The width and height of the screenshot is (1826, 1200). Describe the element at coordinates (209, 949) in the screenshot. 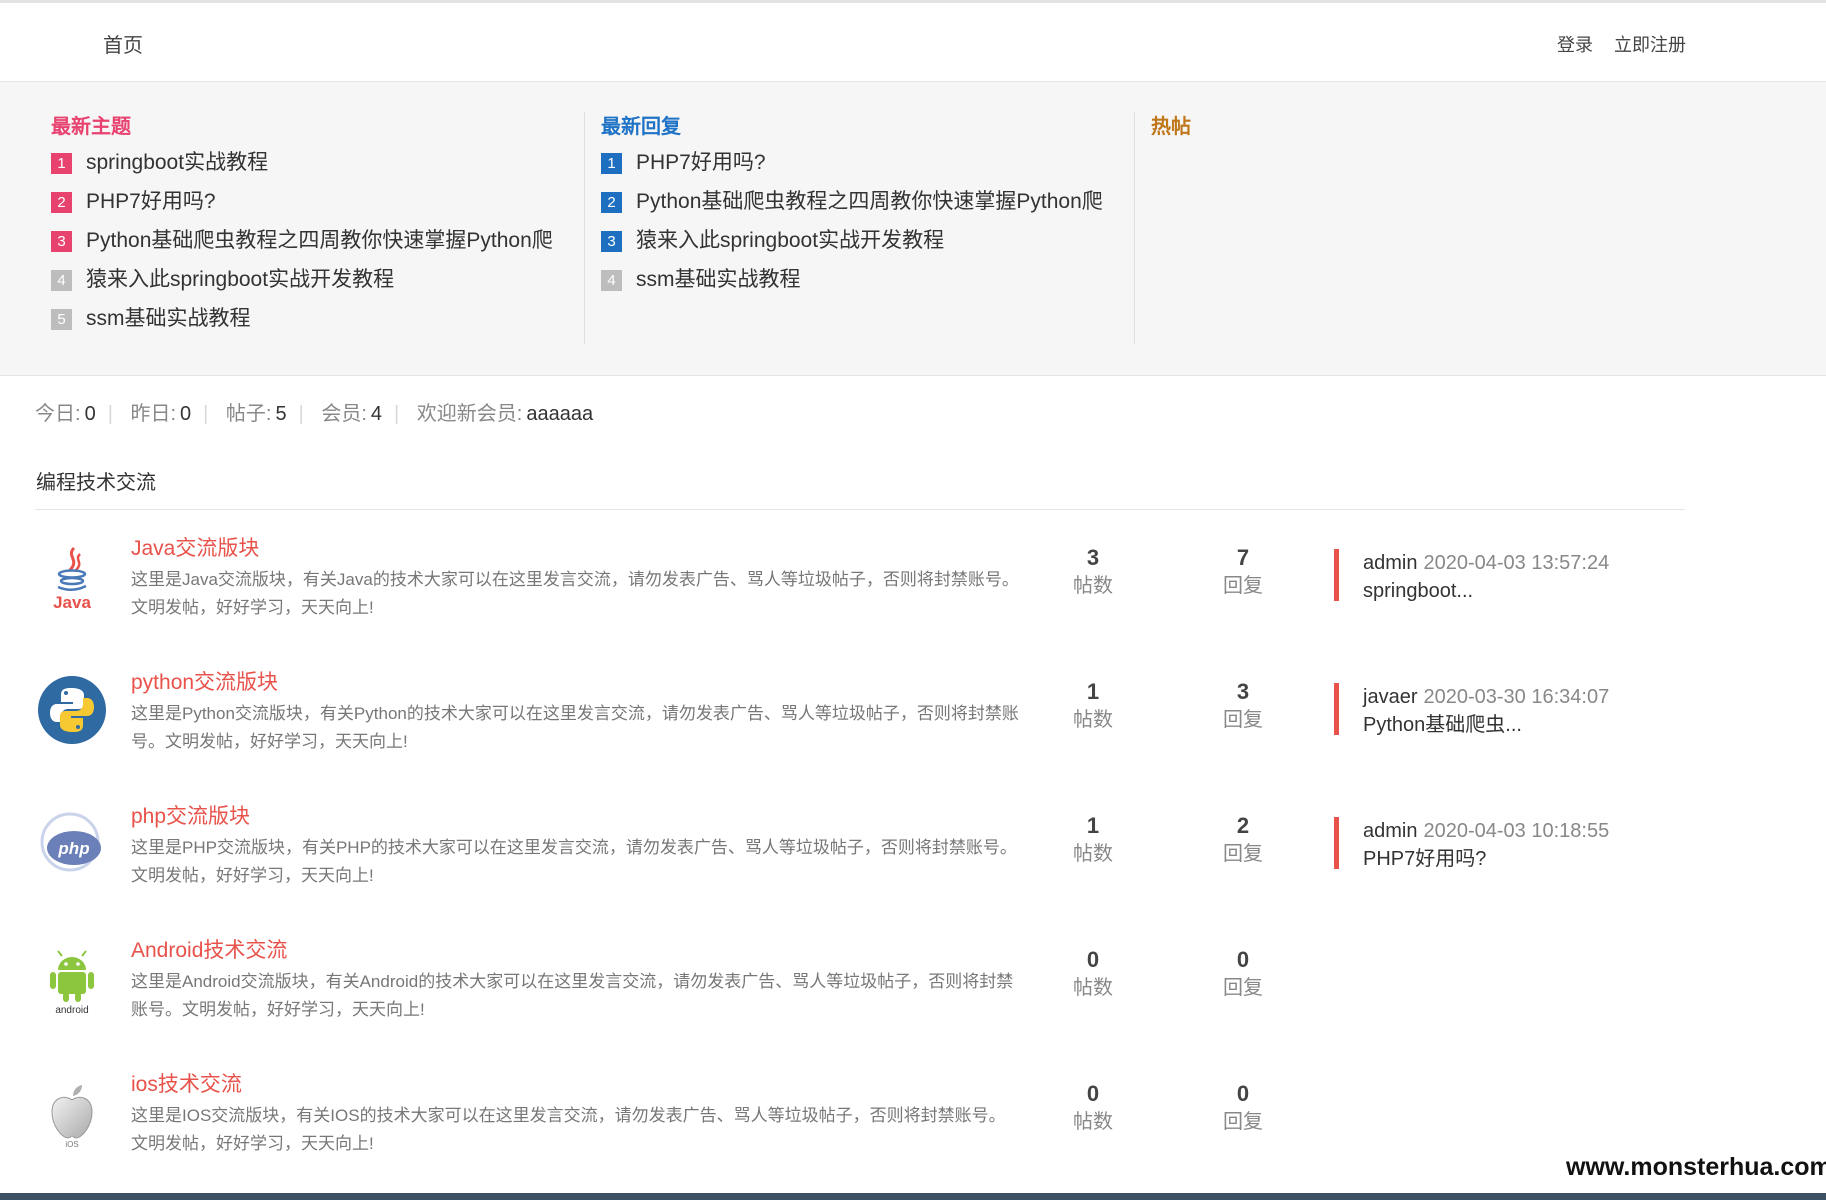

I see `forum-title-link: Android技术交流` at that location.